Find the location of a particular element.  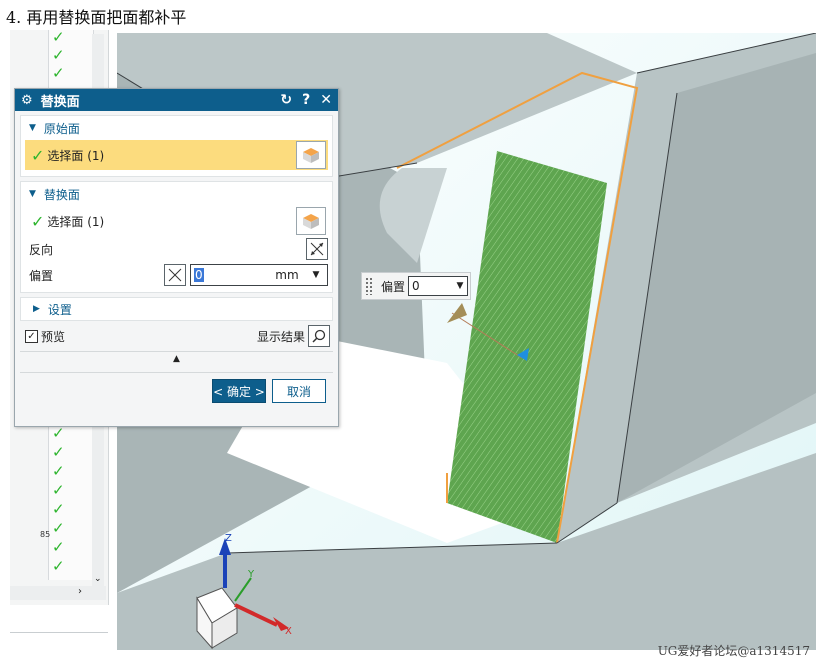

offset-reverse-button is located at coordinates (175, 275).